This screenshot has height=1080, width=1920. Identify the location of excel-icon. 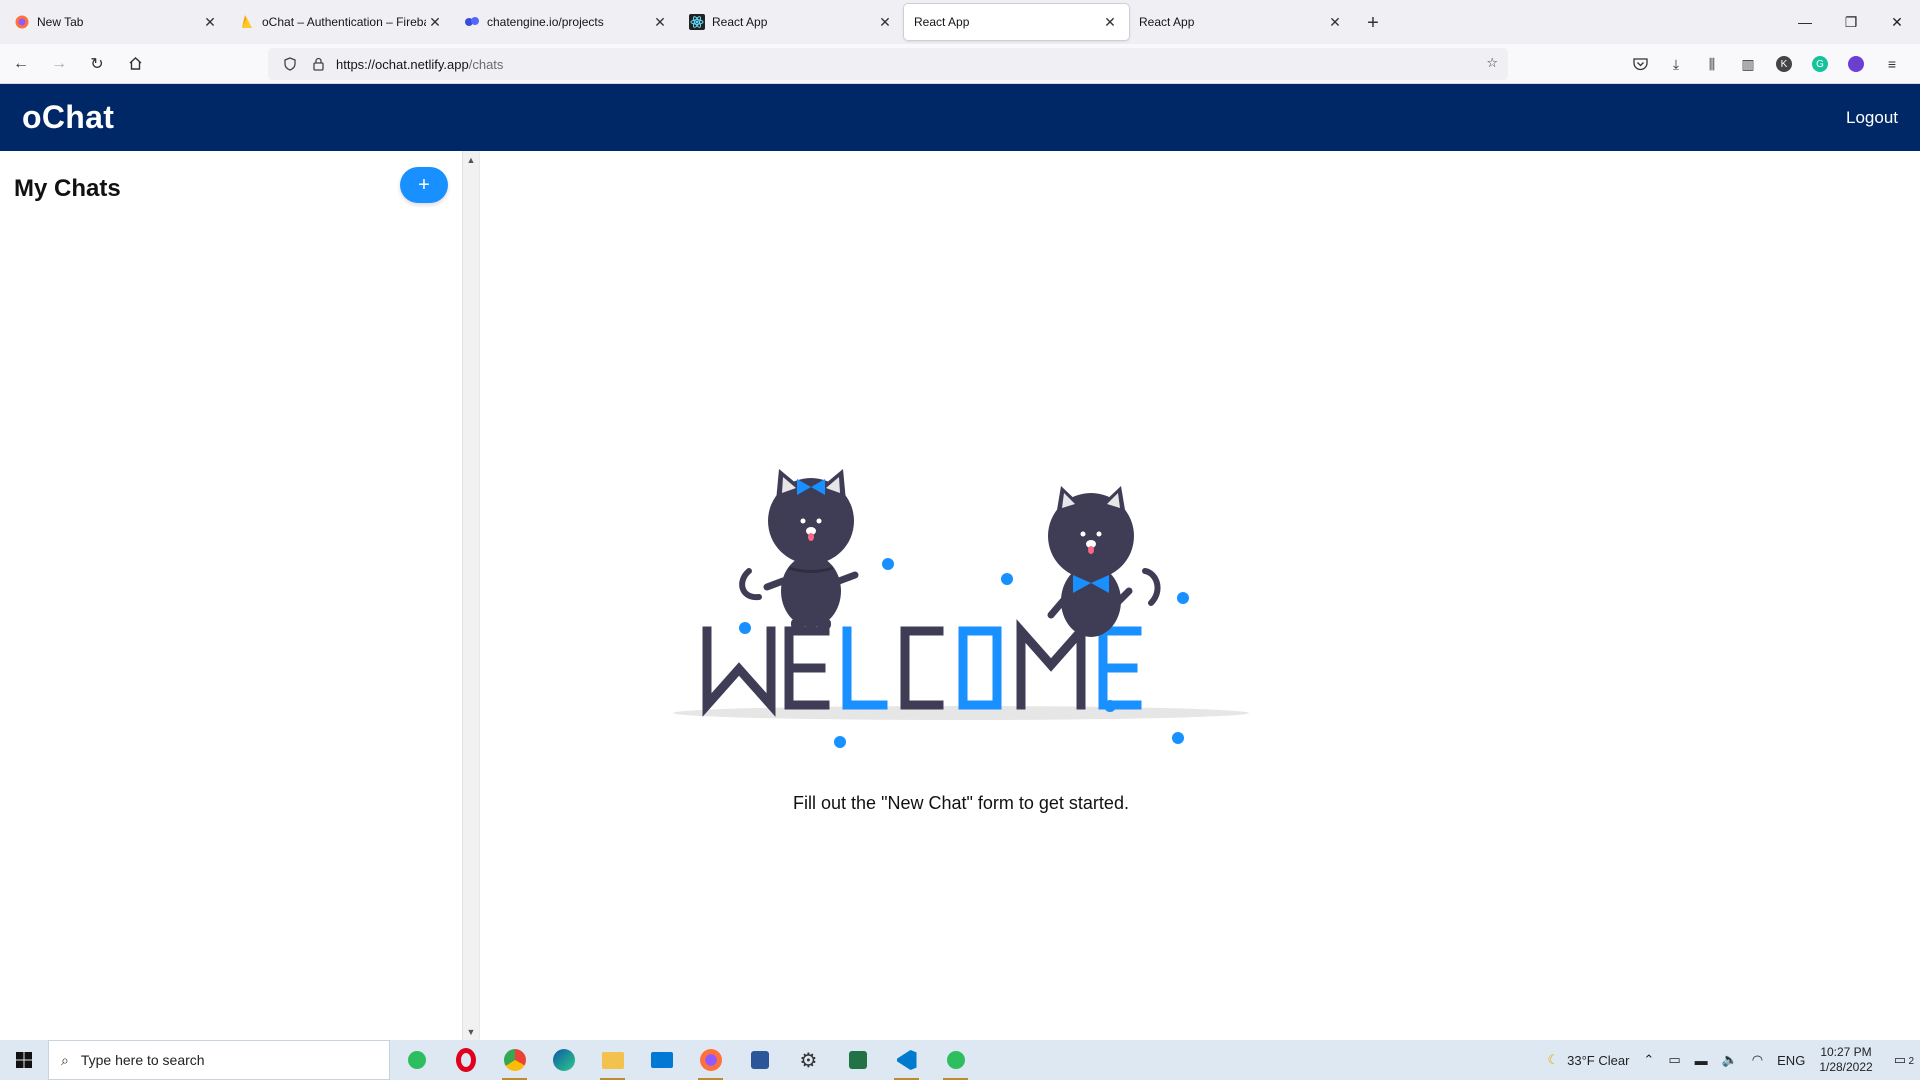
(857, 1060).